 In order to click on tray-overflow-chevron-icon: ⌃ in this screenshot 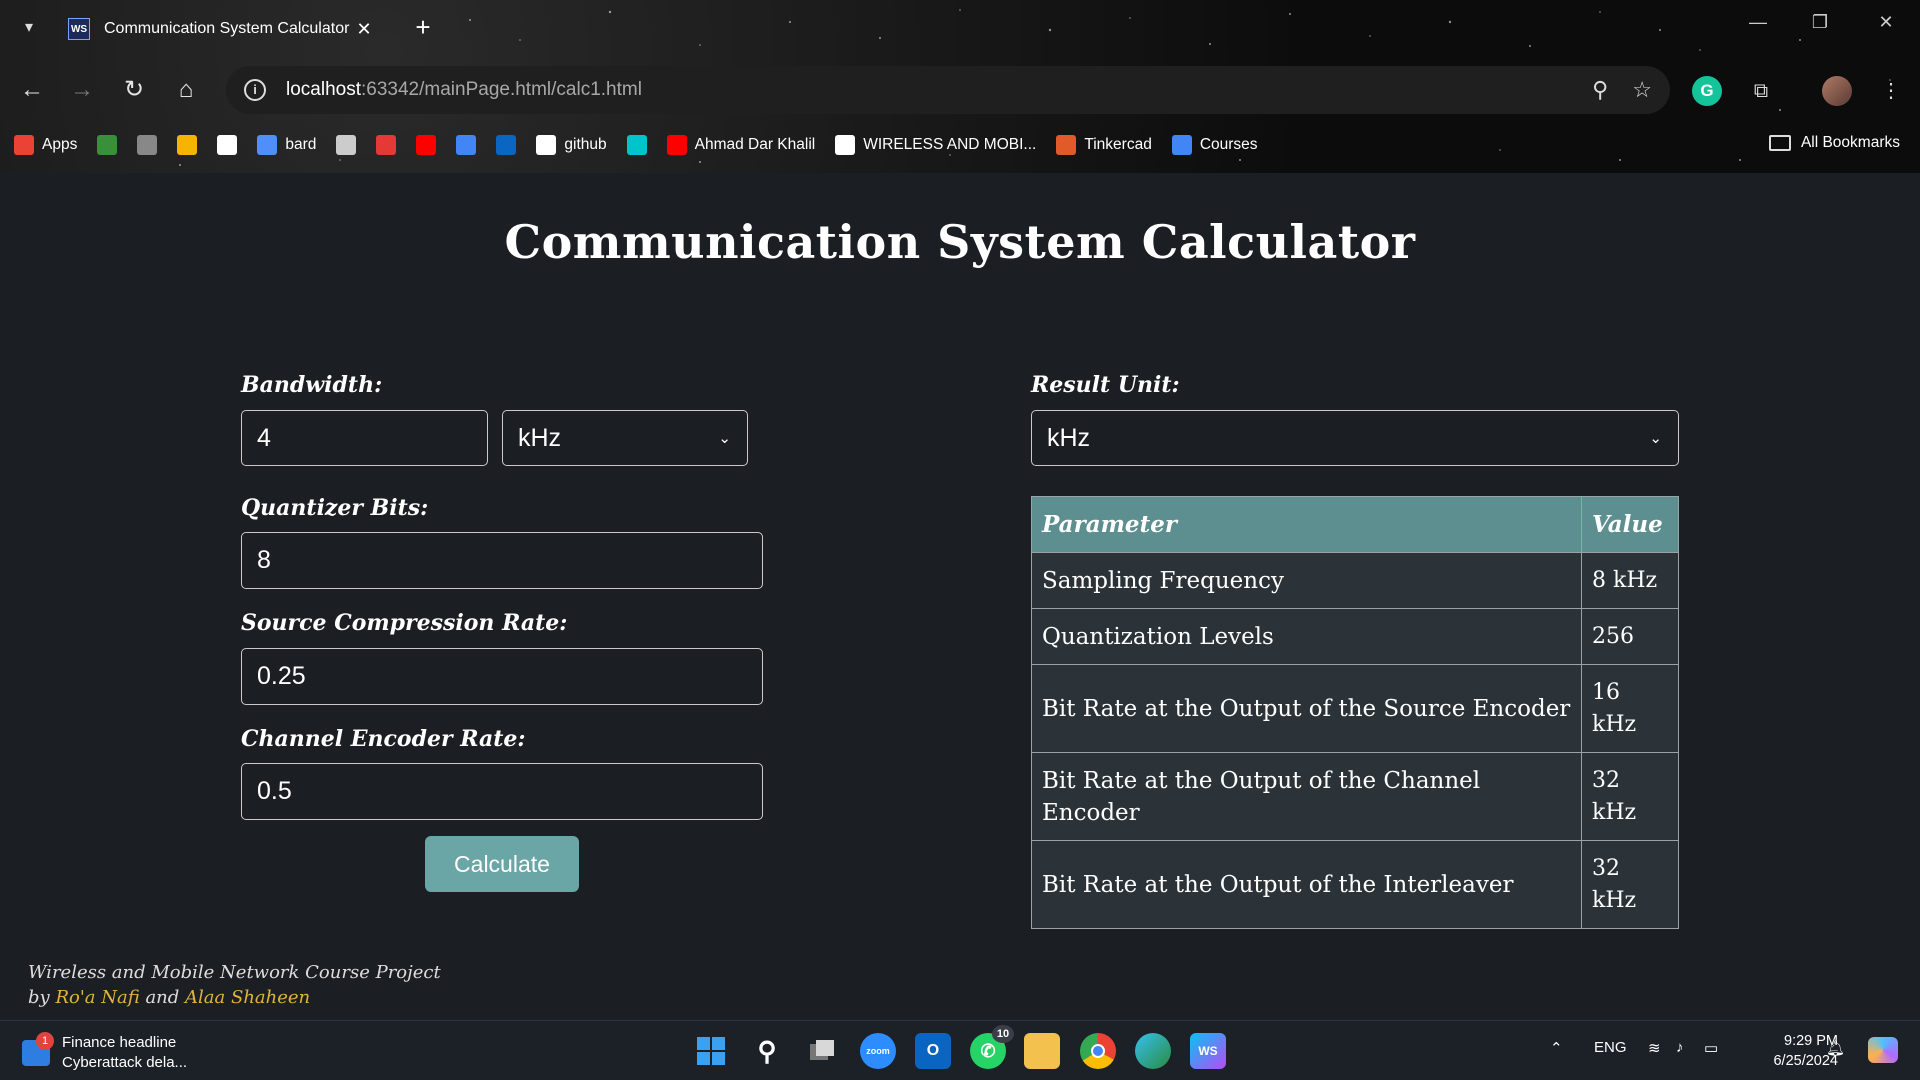, I will do `click(1556, 1048)`.